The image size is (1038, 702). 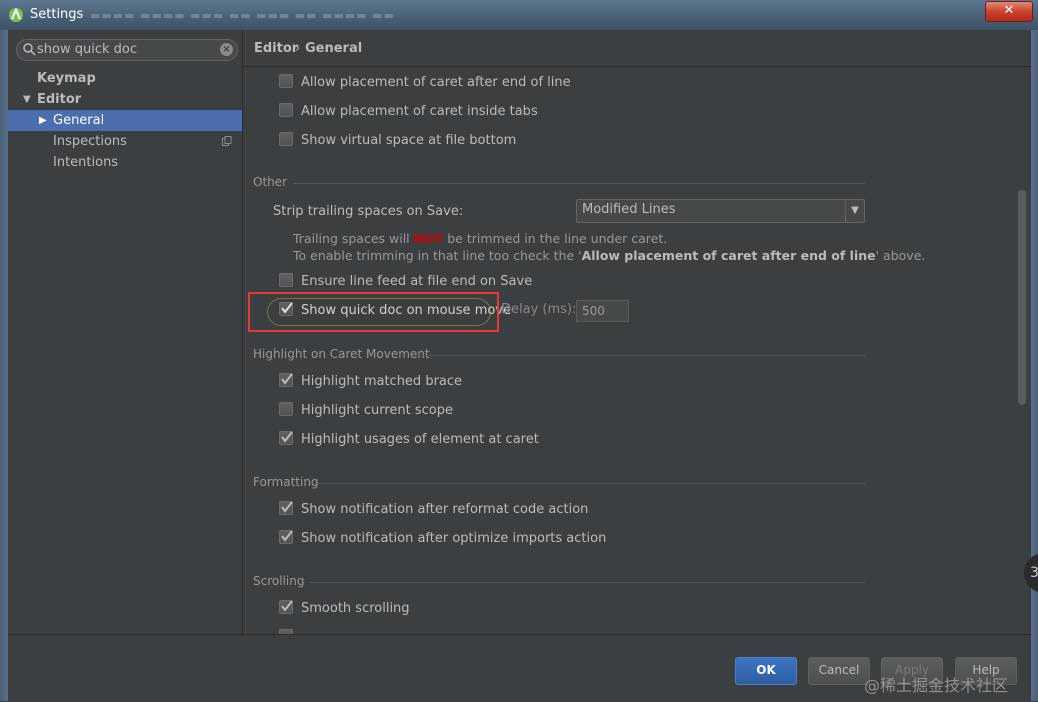 I want to click on tree-item-general: ▶ General, so click(x=125, y=120).